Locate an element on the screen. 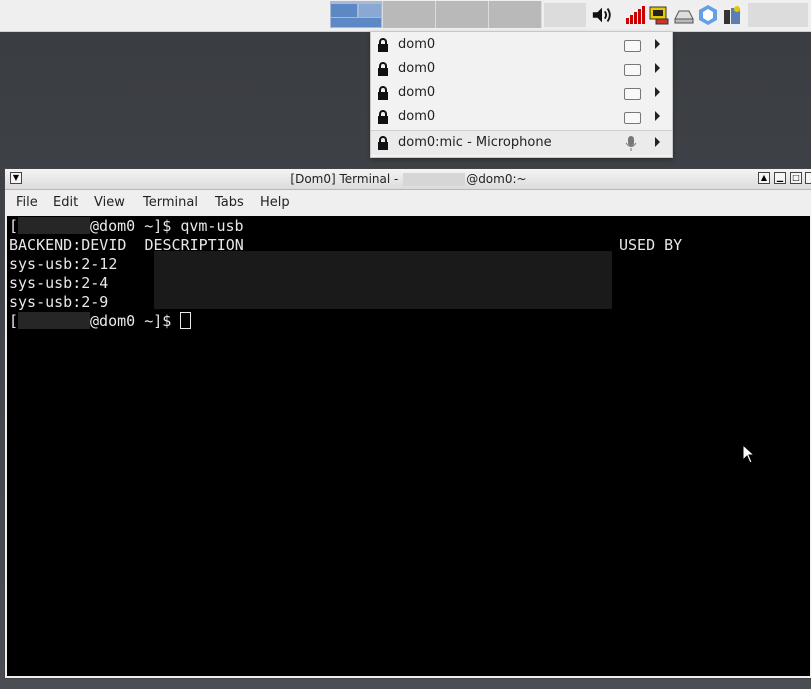 The image size is (811, 689). clock-placeholder is located at coordinates (778, 15).